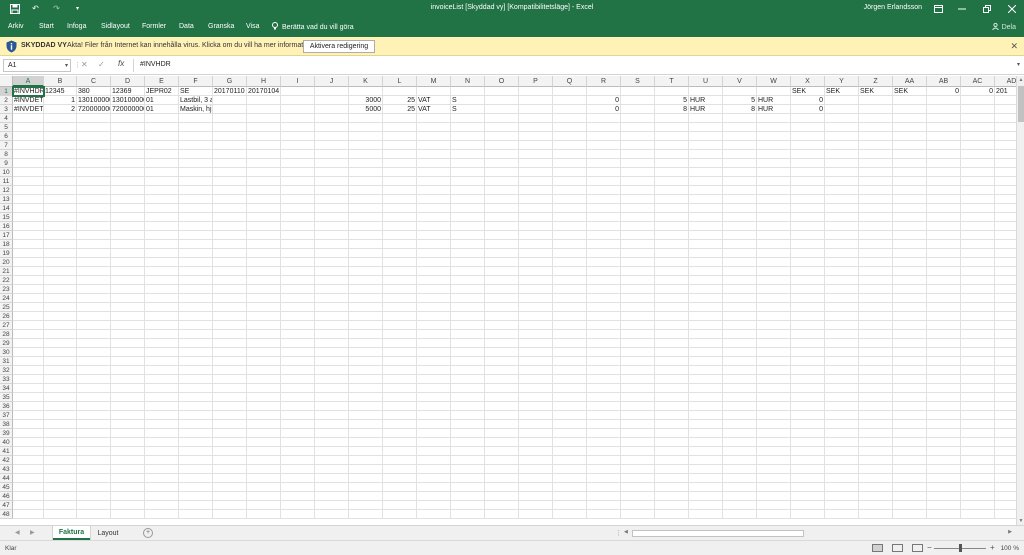 This screenshot has width=1024, height=555. Describe the element at coordinates (740, 91) in the screenshot. I see `cell-V1` at that location.